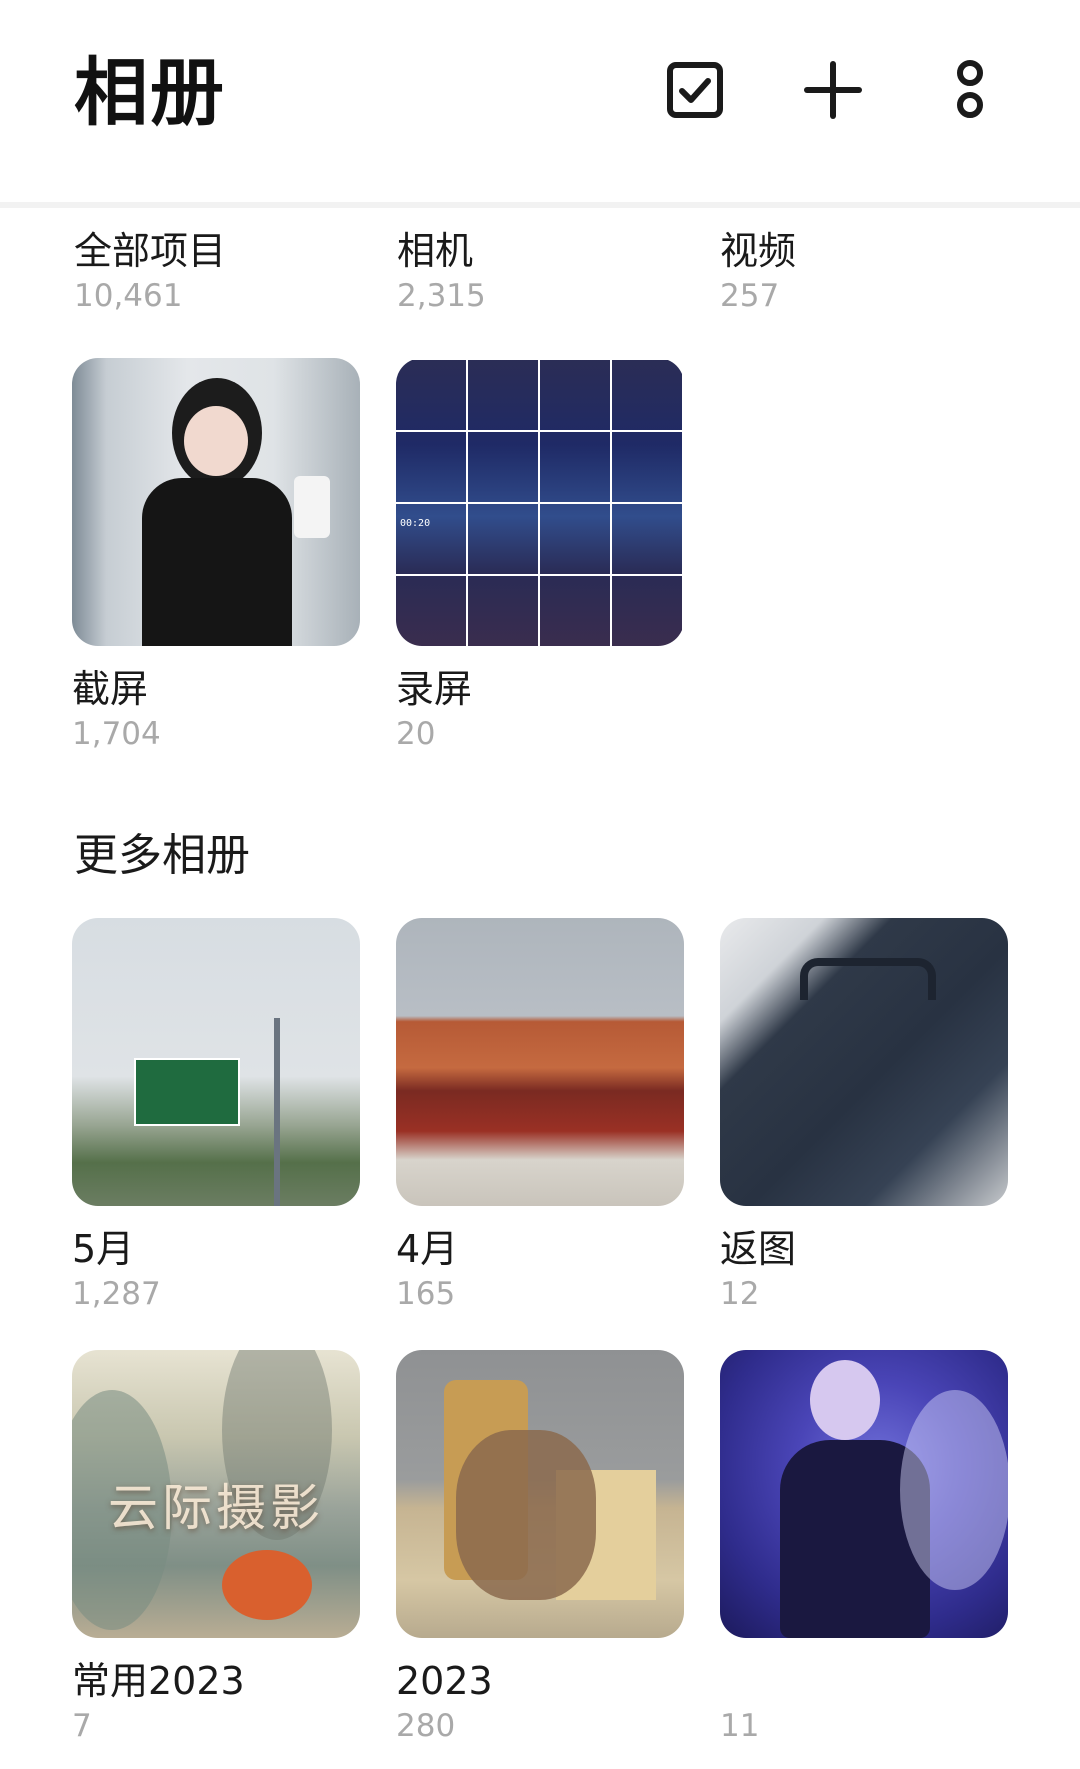 The image size is (1080, 1769). I want to click on album-camera: 相机 2,315, so click(541, 272).